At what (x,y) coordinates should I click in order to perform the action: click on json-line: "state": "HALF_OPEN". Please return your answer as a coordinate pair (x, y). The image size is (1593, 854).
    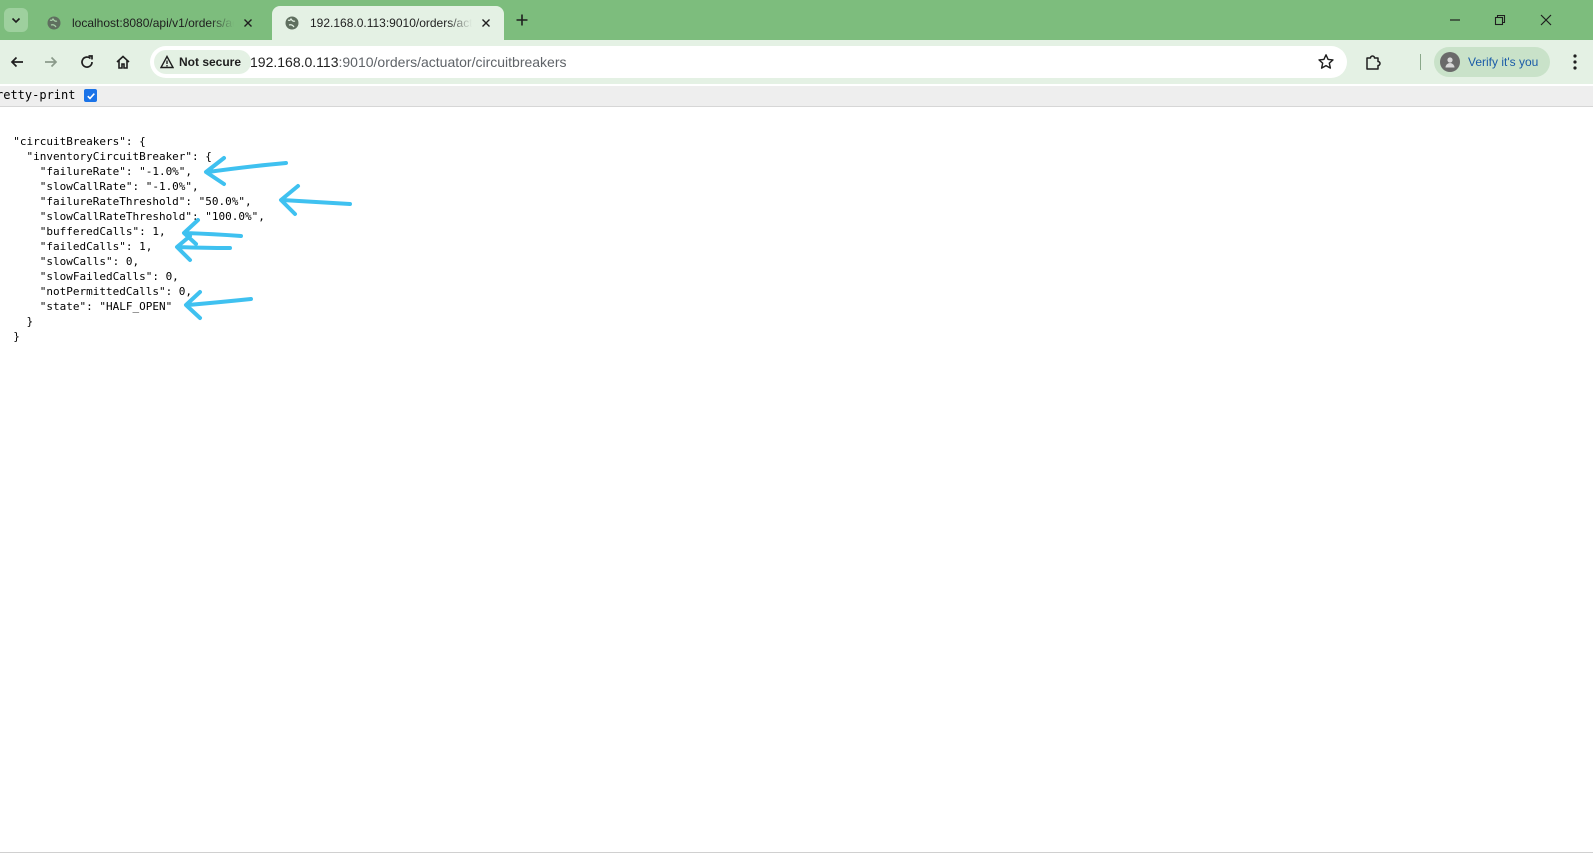
    Looking at the image, I should click on (86, 306).